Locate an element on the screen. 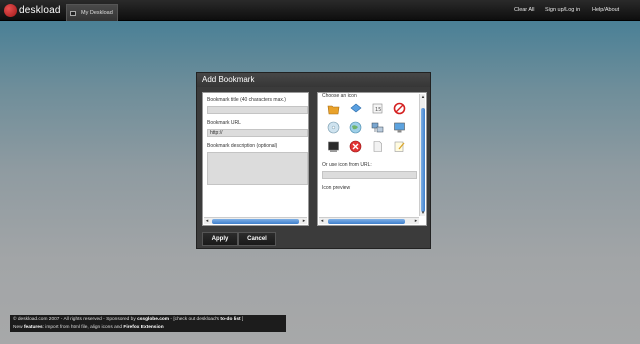 Image resolution: width=640 pixels, height=344 pixels. footer-text: ] is located at coordinates (243, 319).